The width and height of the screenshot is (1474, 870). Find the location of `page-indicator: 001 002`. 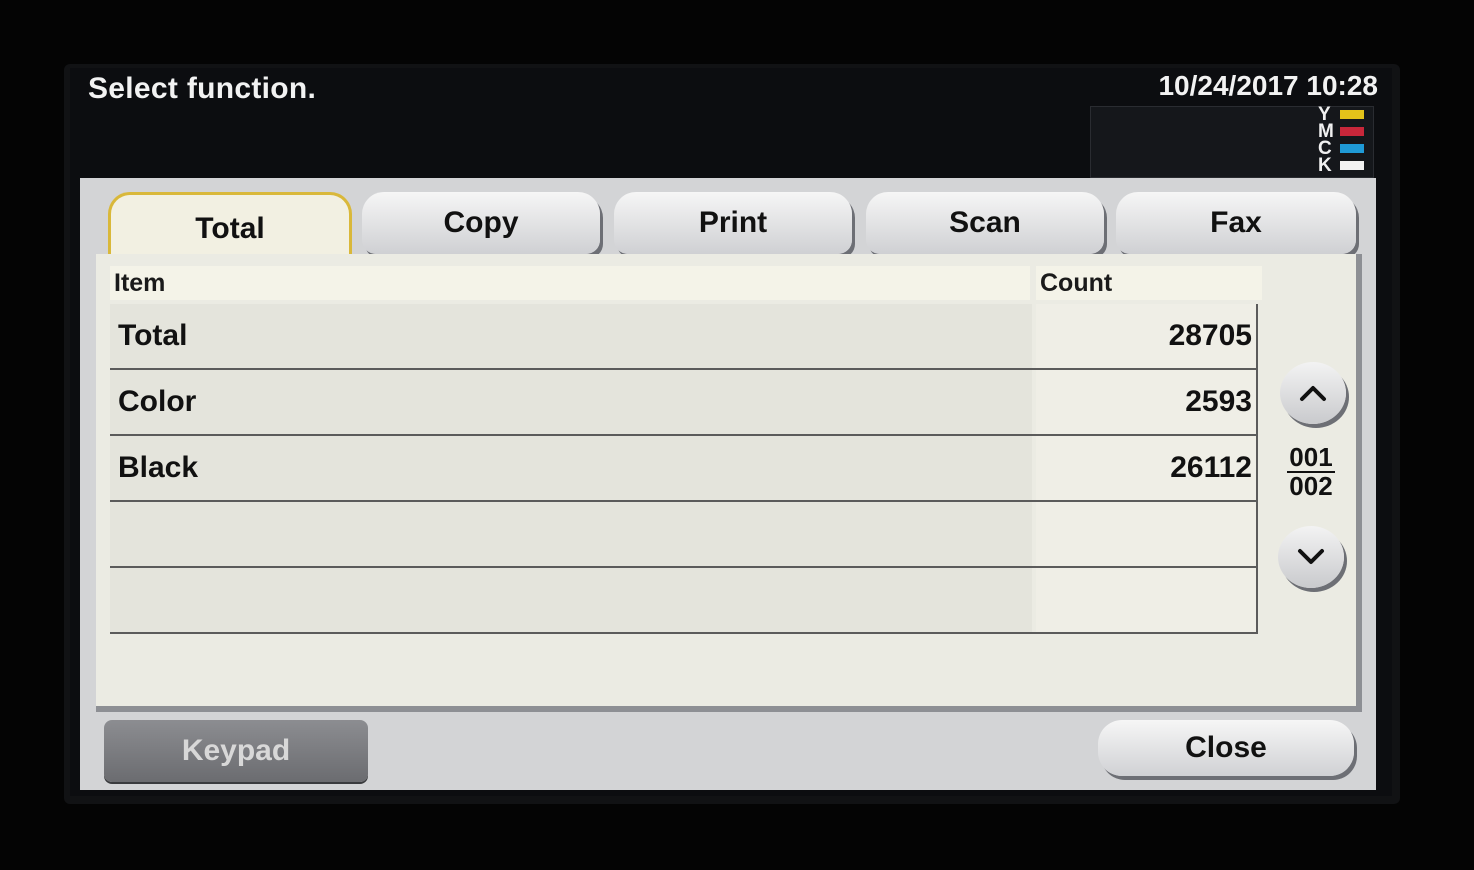

page-indicator: 001 002 is located at coordinates (1311, 472).